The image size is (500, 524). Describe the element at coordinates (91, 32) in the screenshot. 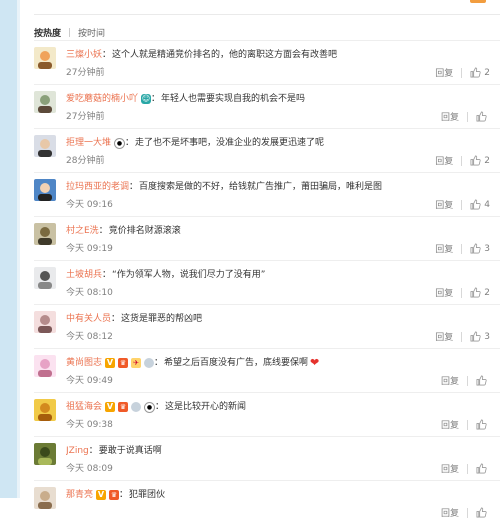

I see `sort-tab-time: 按时间` at that location.